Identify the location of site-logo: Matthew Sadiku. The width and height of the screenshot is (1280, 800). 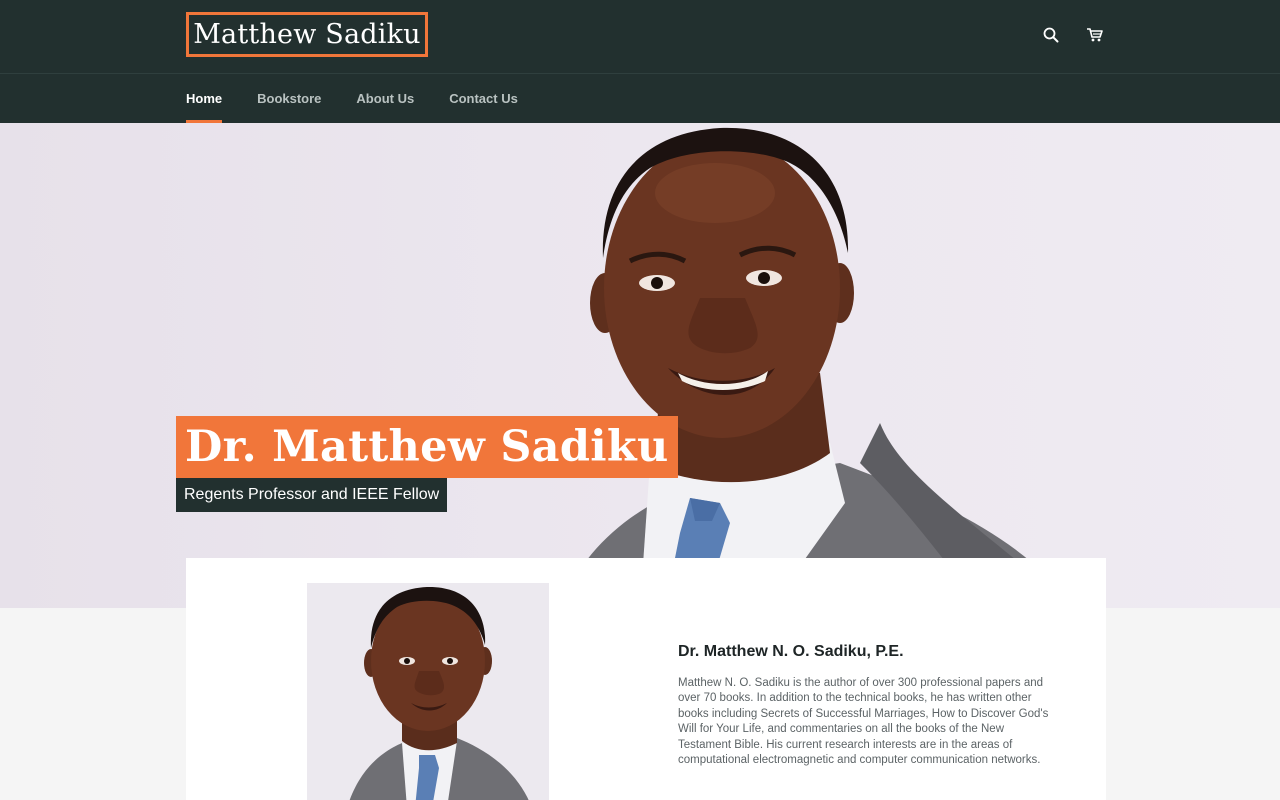
(307, 34).